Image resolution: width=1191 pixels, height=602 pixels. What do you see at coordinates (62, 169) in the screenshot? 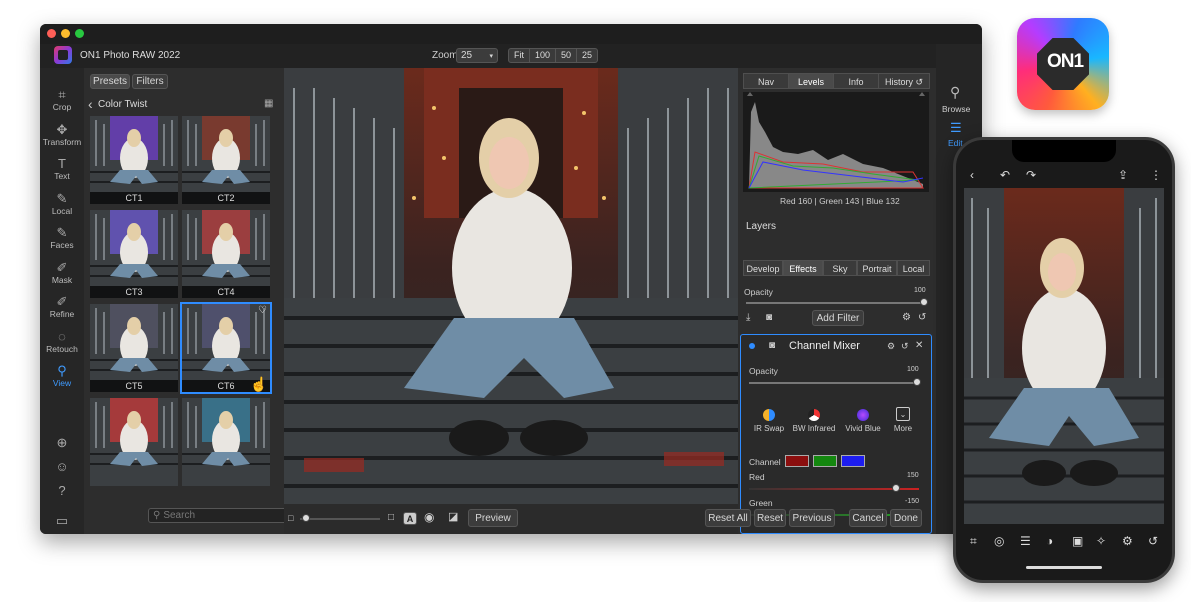
I see `tool-text: T Text` at bounding box center [62, 169].